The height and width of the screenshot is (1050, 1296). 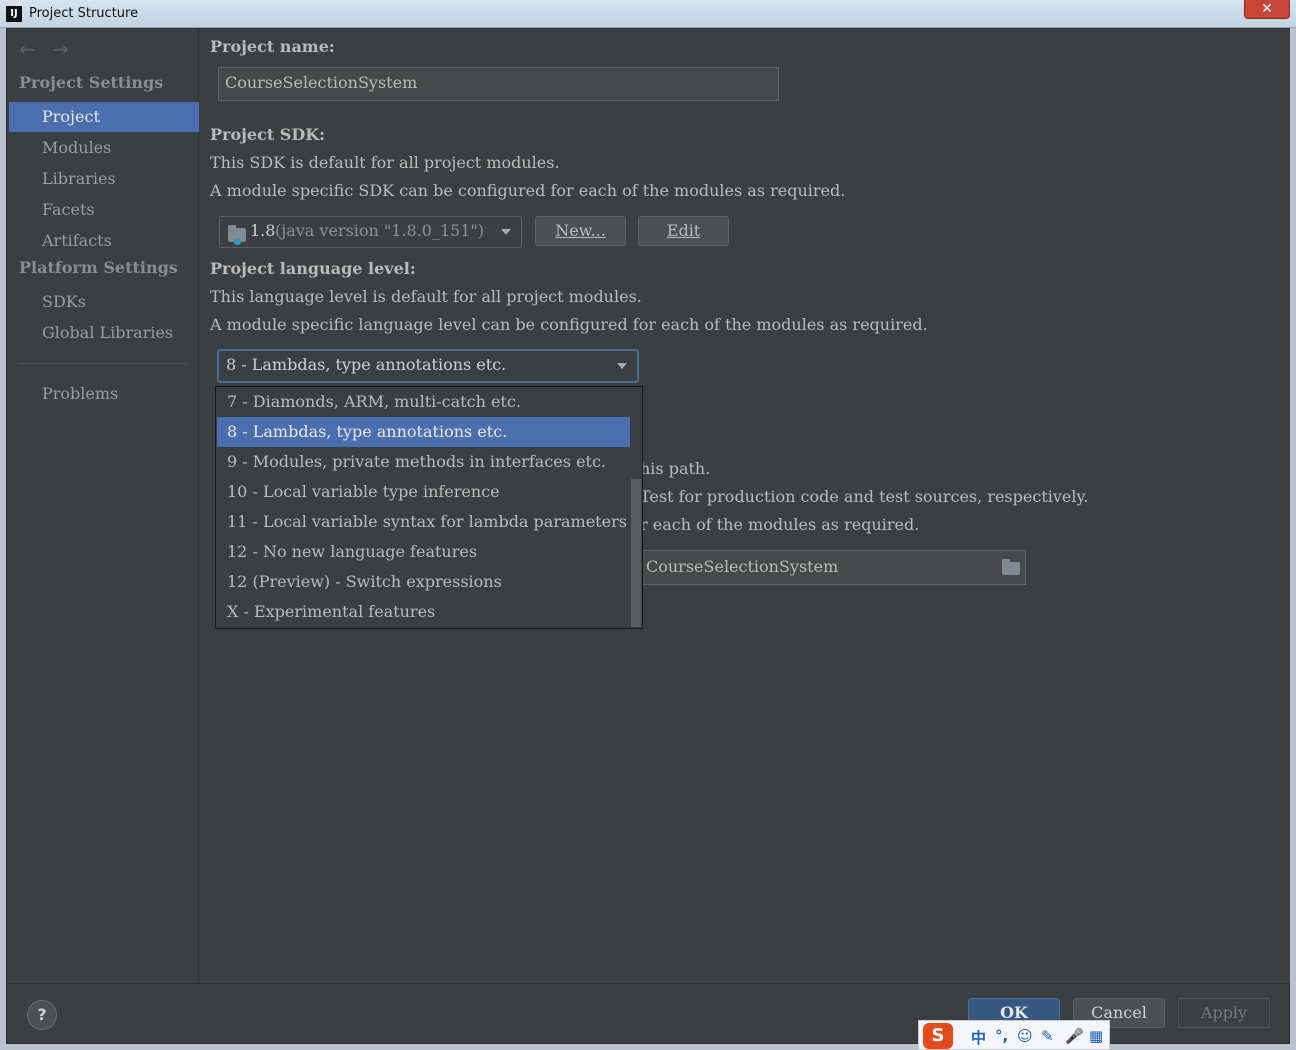 I want to click on close-button: ✕, so click(x=1267, y=9).